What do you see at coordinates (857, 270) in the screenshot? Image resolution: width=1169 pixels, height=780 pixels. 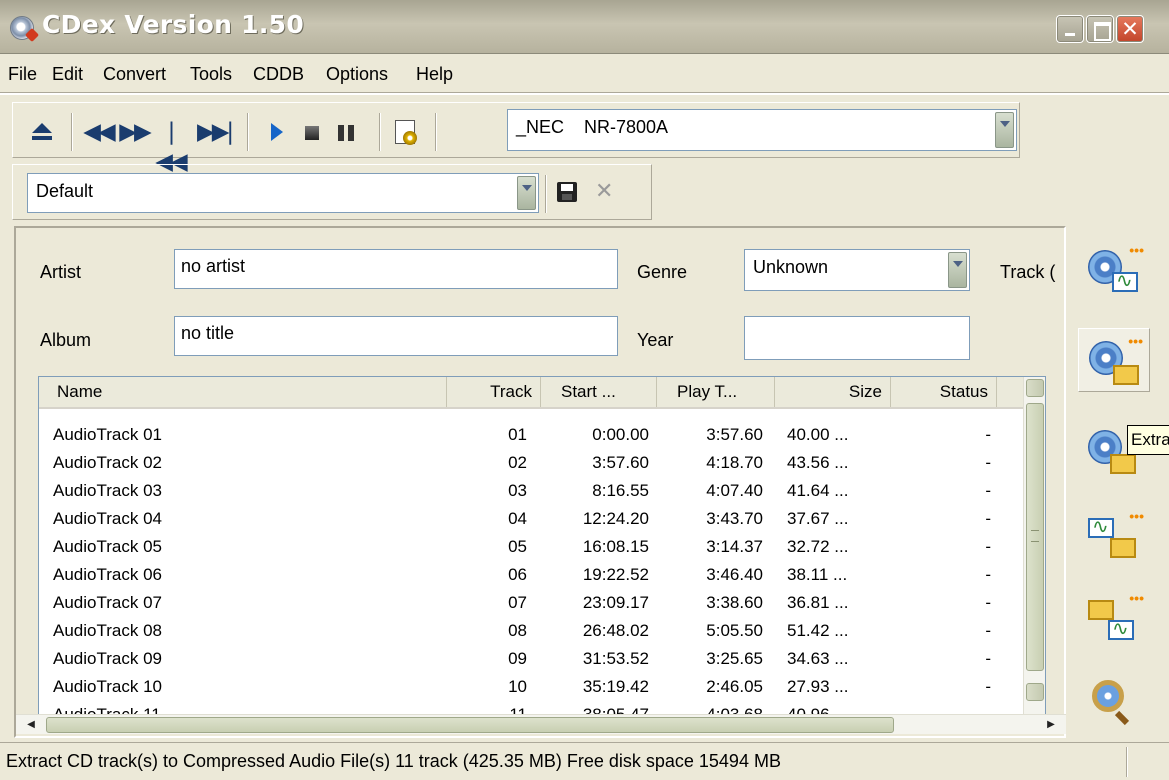 I see `genre-select: Unknown` at bounding box center [857, 270].